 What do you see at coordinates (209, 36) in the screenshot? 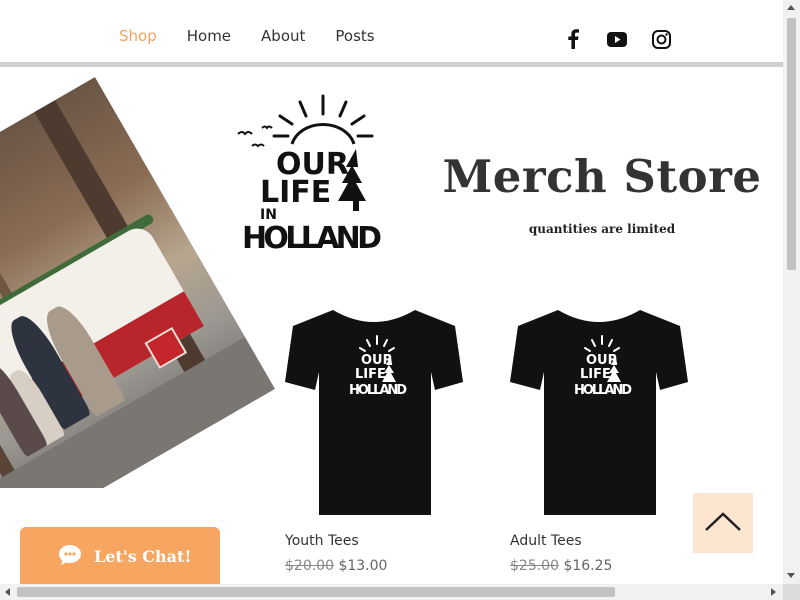
I see `nav-item-home: Home` at bounding box center [209, 36].